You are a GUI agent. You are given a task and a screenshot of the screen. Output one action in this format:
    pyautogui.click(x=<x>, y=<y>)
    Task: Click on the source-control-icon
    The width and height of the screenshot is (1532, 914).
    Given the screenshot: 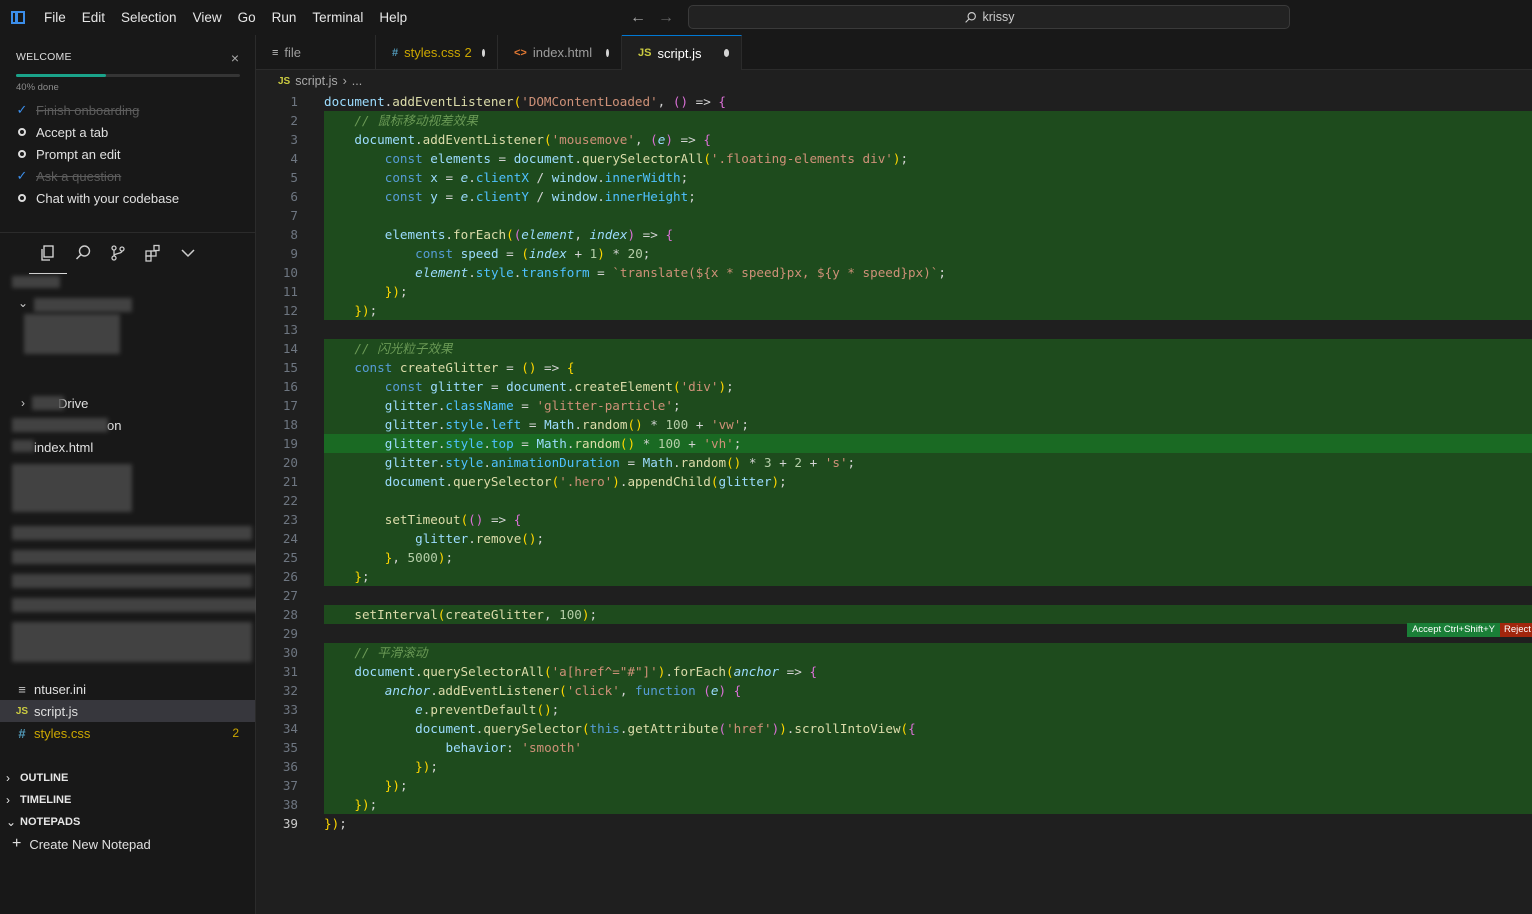 What is the action you would take?
    pyautogui.click(x=118, y=253)
    